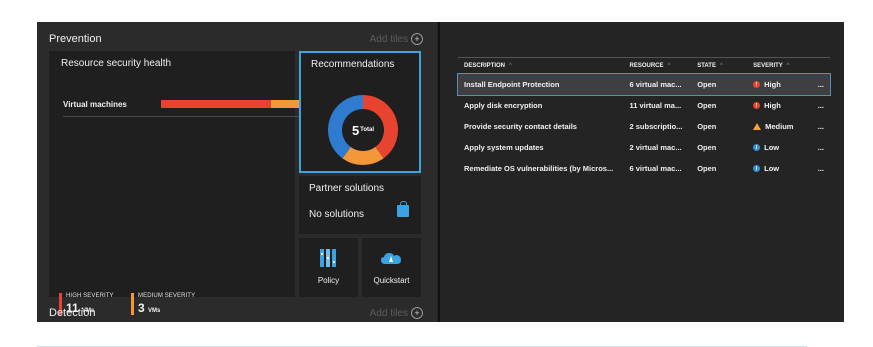 This screenshot has width=873, height=347. Describe the element at coordinates (504, 147) in the screenshot. I see `row-description: Apply system updates` at that location.